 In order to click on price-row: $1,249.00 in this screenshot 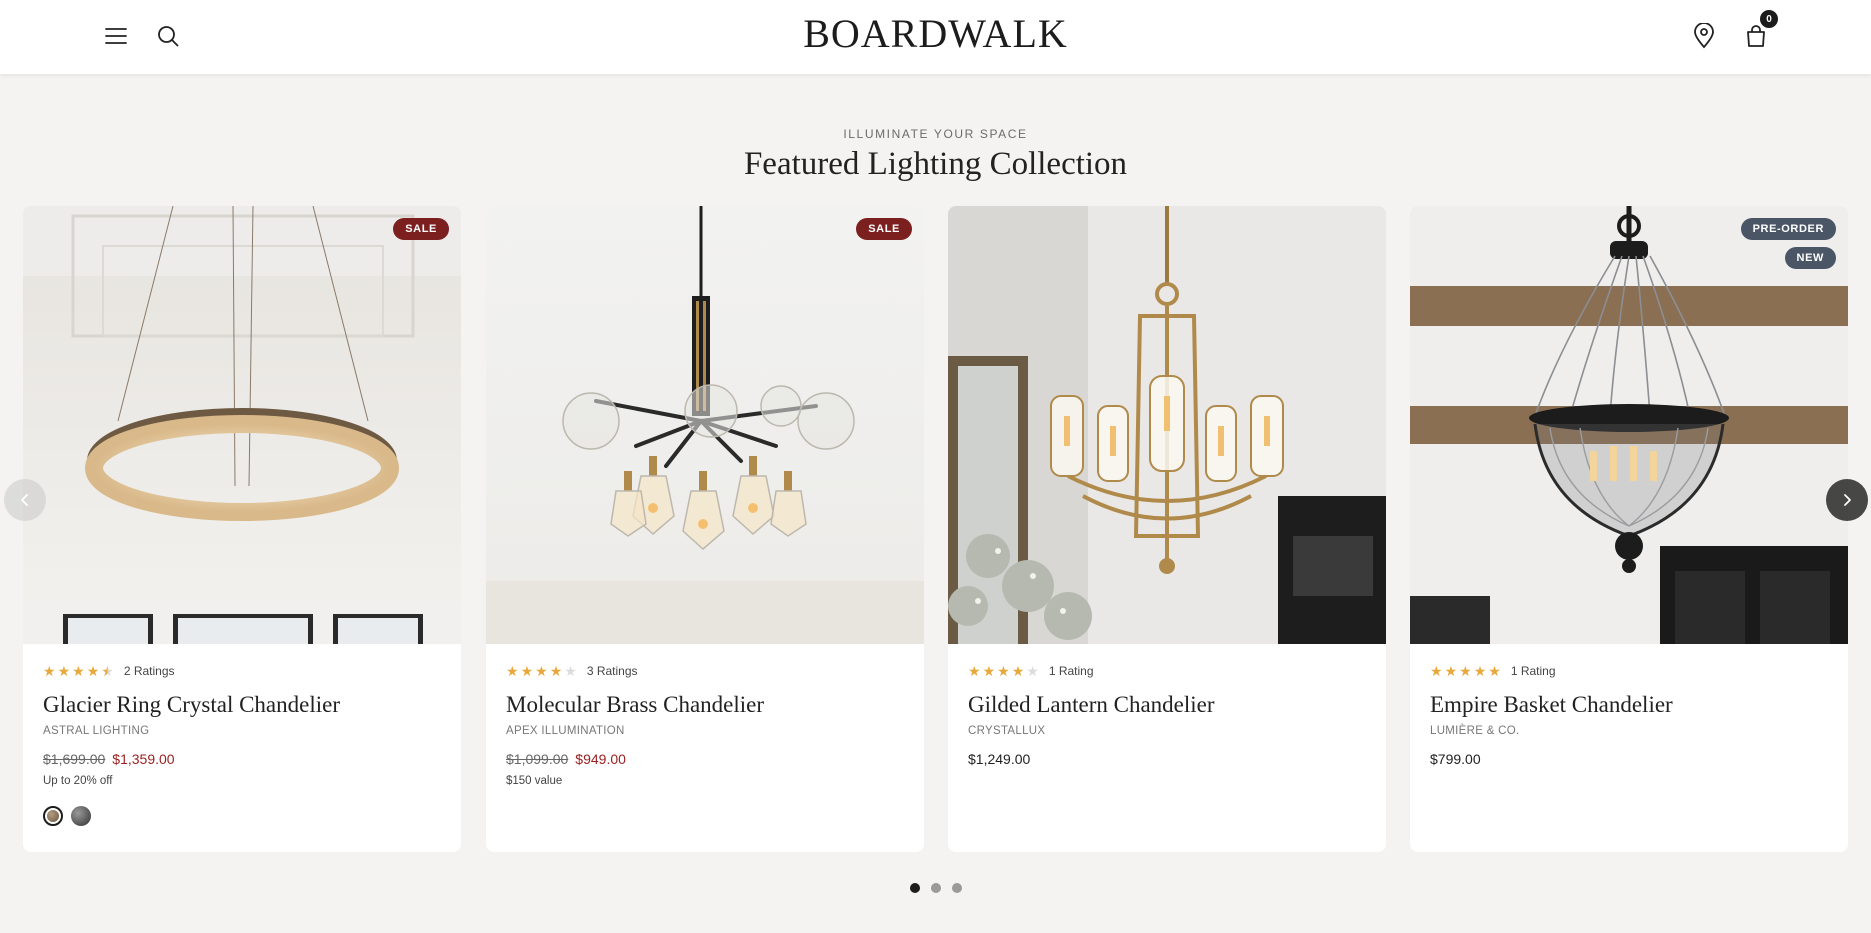, I will do `click(999, 759)`.